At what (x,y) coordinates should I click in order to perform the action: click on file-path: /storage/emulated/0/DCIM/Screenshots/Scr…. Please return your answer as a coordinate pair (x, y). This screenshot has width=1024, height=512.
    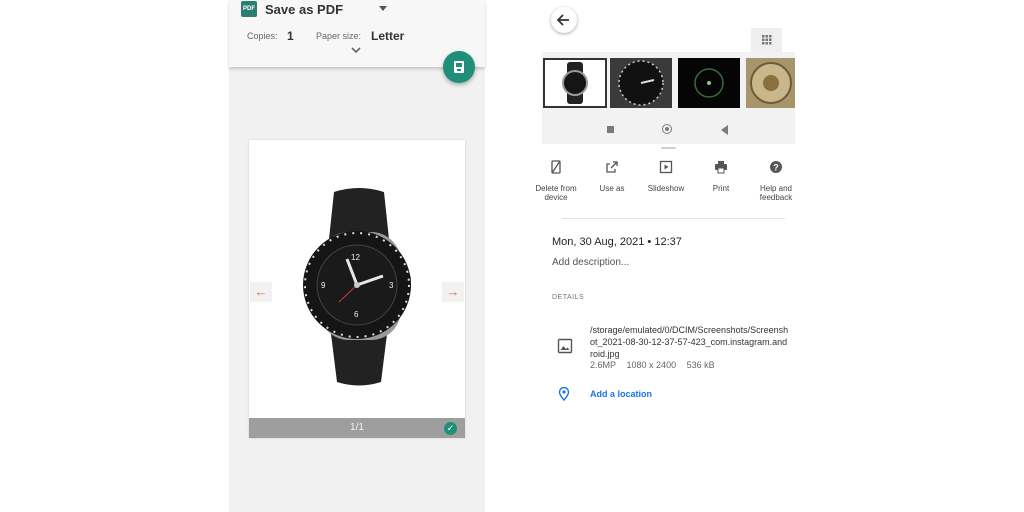
    Looking at the image, I should click on (689, 342).